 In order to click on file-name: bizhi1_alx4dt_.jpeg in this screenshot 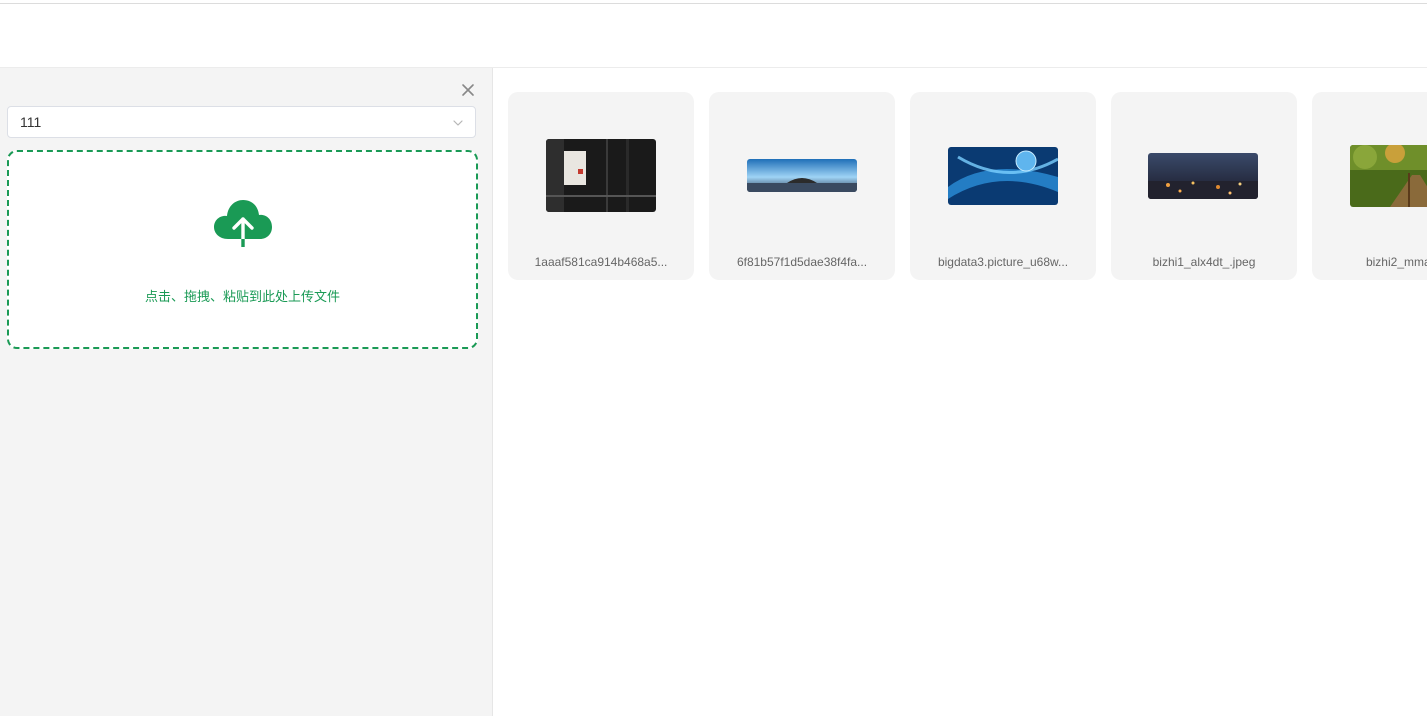, I will do `click(1204, 262)`.